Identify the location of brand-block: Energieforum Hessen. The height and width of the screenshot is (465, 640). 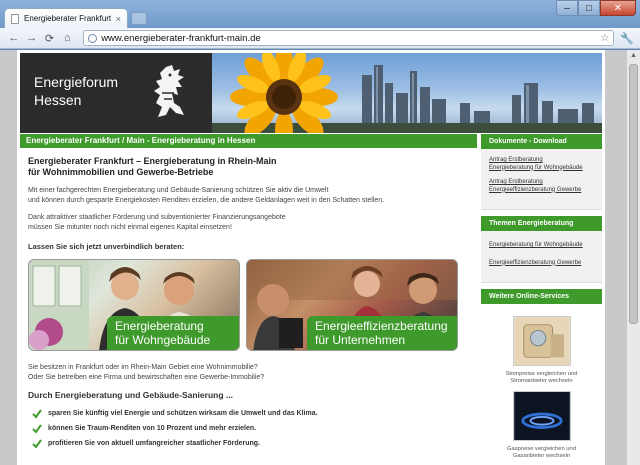
(116, 93).